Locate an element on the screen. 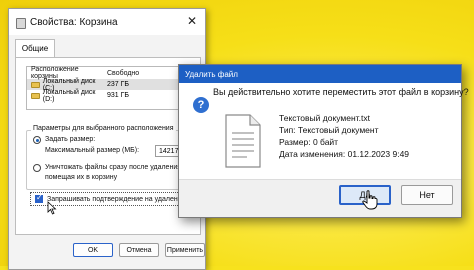  properties-titlebar: Свойства: Корзина is located at coordinates (107, 22).